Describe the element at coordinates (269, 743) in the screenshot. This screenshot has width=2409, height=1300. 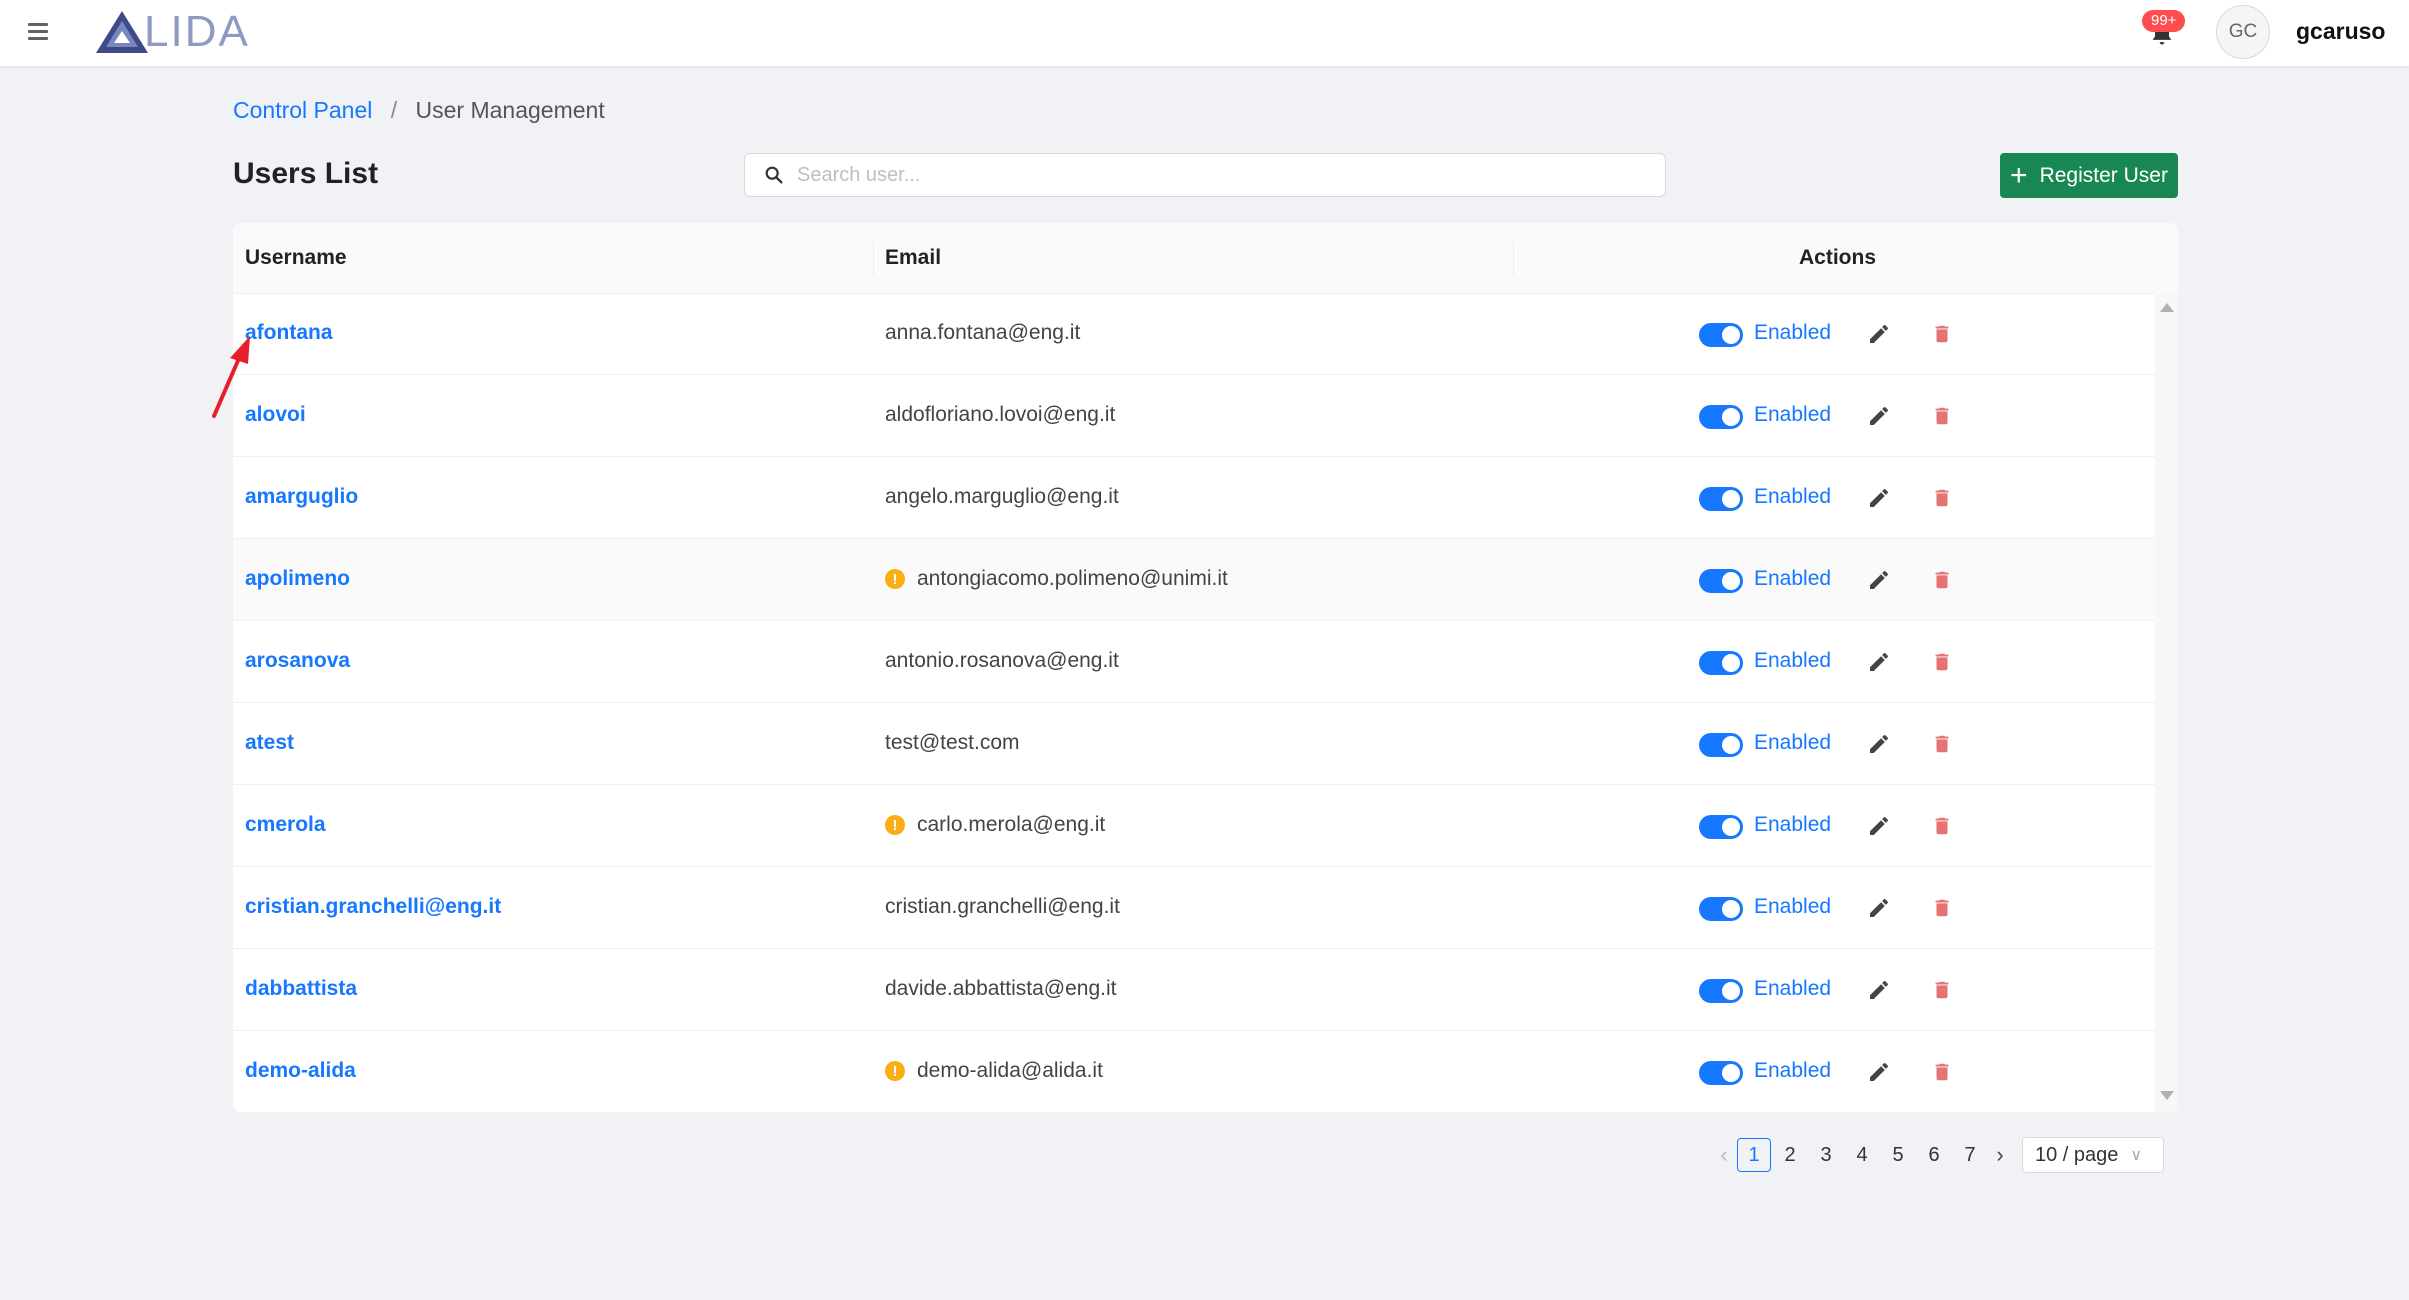
I see `username-link: atest` at that location.